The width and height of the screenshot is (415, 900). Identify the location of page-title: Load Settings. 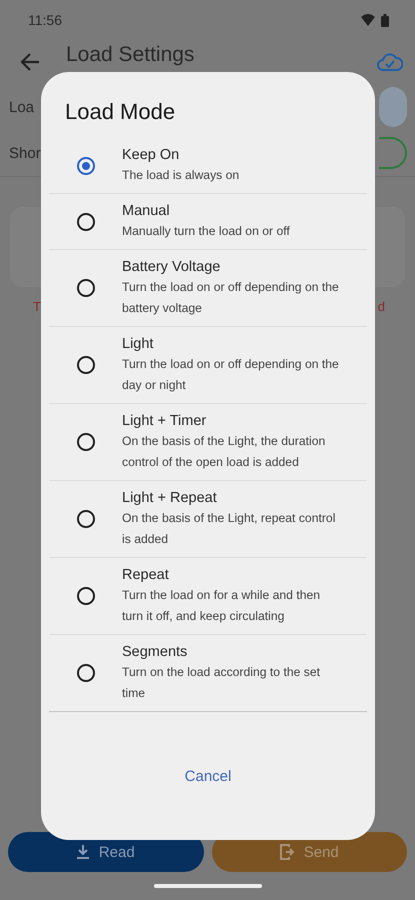
(131, 55).